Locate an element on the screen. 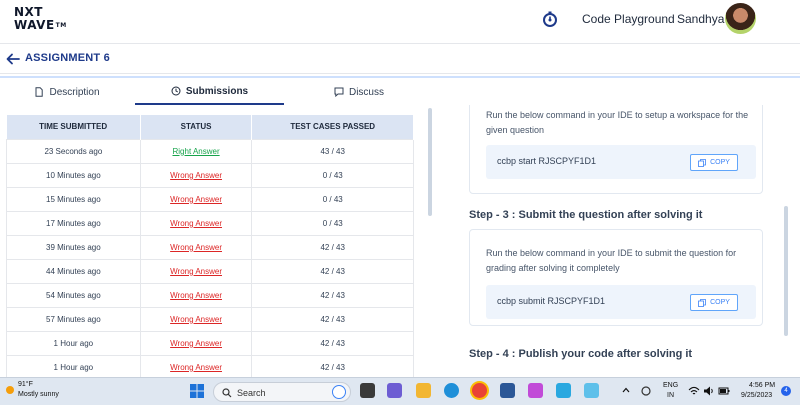  search-label: Search is located at coordinates (251, 393).